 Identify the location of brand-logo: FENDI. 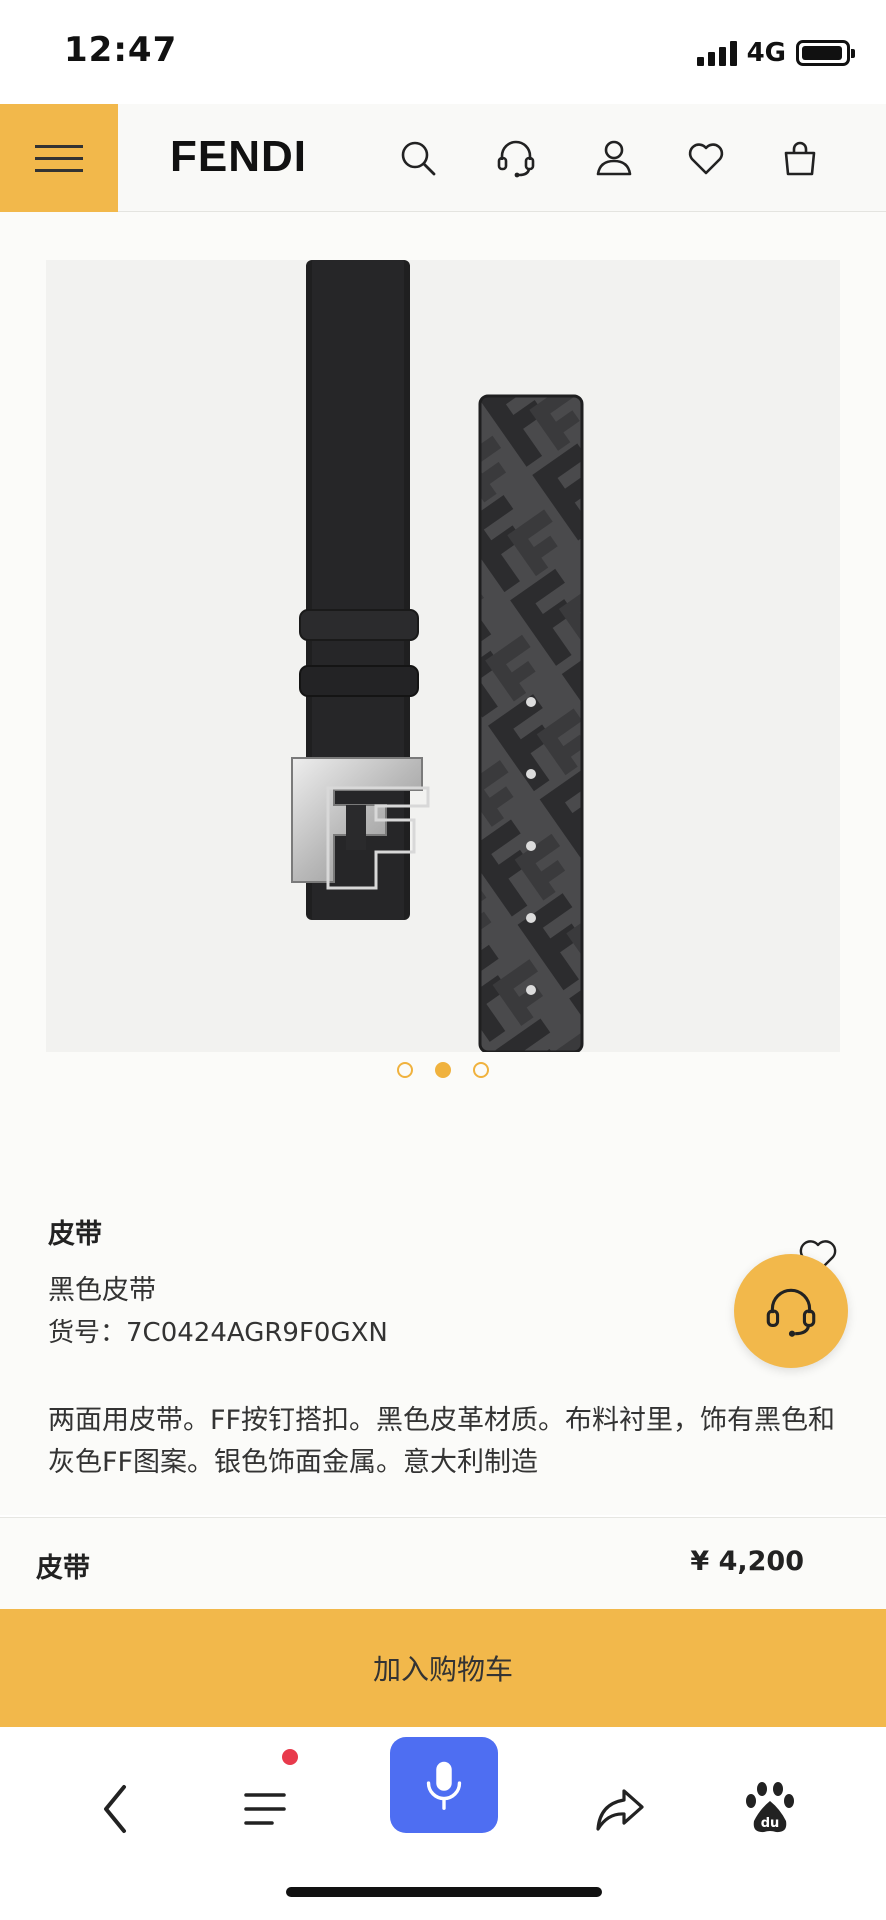
(238, 157).